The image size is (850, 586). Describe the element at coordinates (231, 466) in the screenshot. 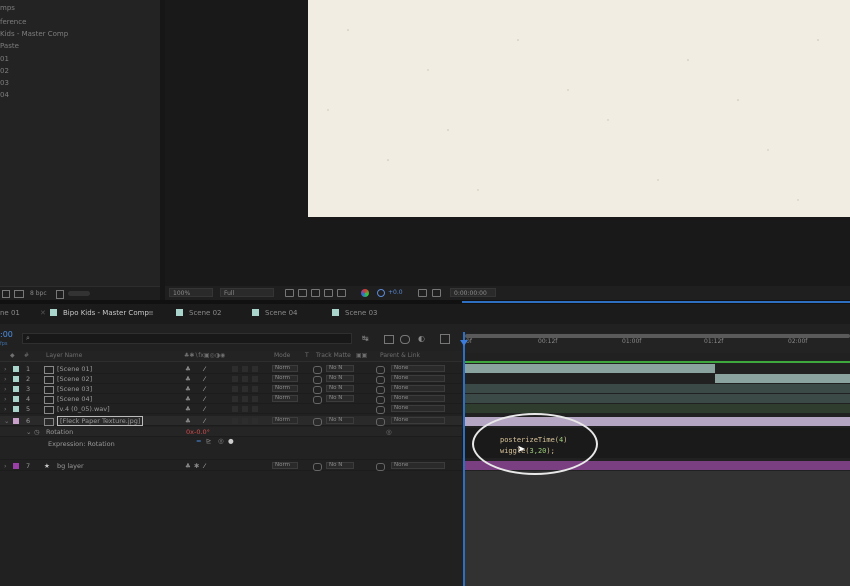

I see `layer-row-bg: › 7 ★ bg layer ♣ ✱ ⁄ Norm No N None` at that location.